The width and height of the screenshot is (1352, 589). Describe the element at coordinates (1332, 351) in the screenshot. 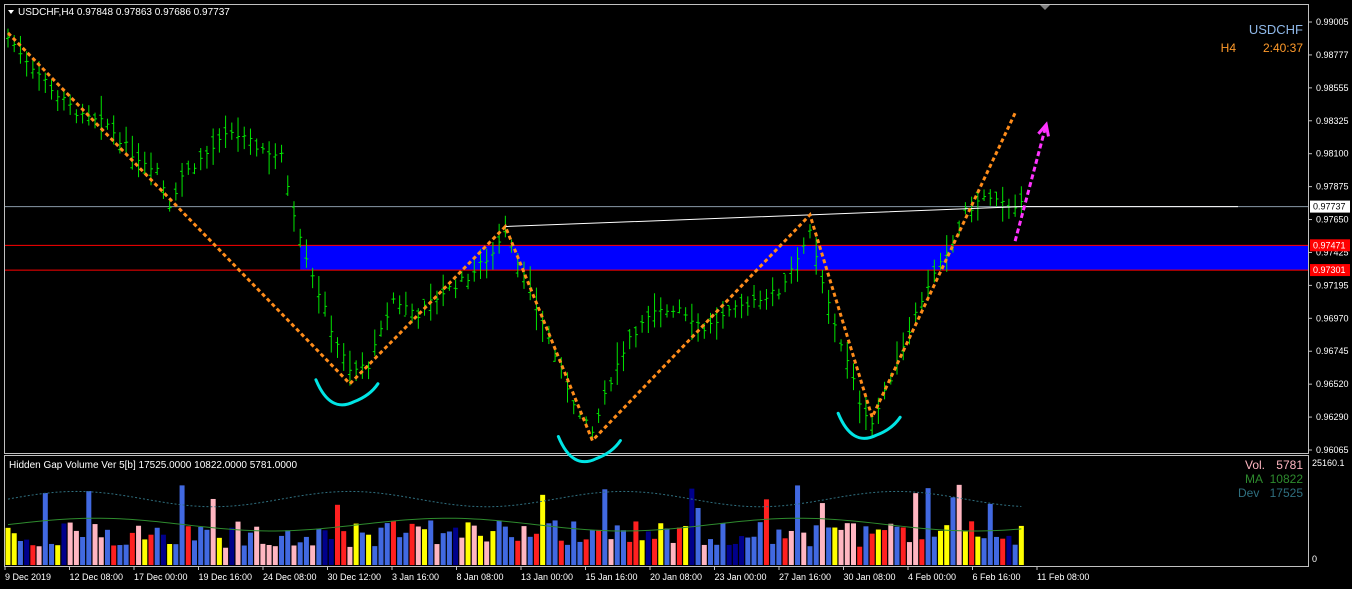

I see `price-tick-label: 0.96745` at that location.